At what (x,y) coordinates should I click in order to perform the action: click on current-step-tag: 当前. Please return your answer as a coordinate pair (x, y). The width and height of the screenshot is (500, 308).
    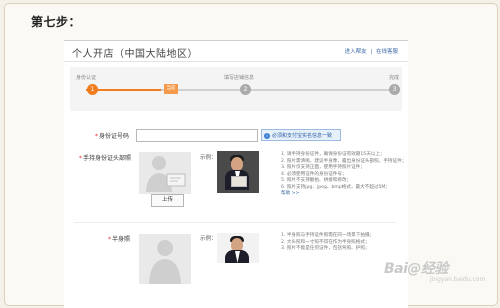
    Looking at the image, I should click on (171, 89).